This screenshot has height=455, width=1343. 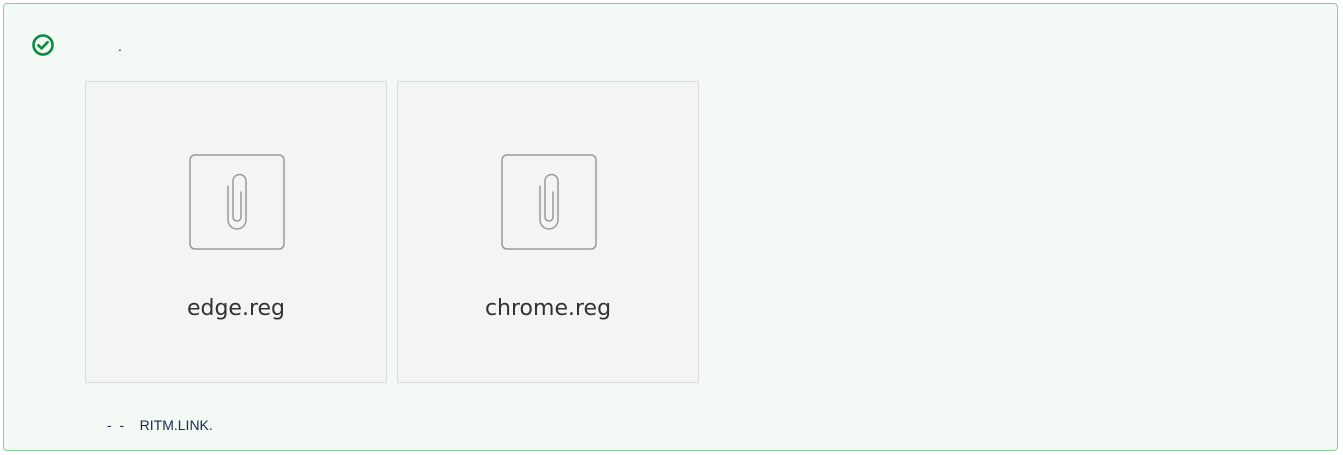 I want to click on attachment-file-name: edge.reg, so click(x=236, y=308).